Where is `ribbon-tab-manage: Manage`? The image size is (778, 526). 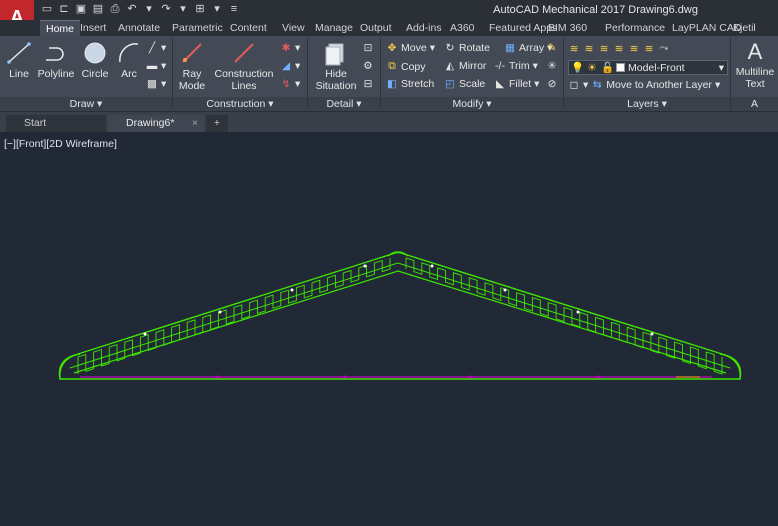 ribbon-tab-manage: Manage is located at coordinates (334, 28).